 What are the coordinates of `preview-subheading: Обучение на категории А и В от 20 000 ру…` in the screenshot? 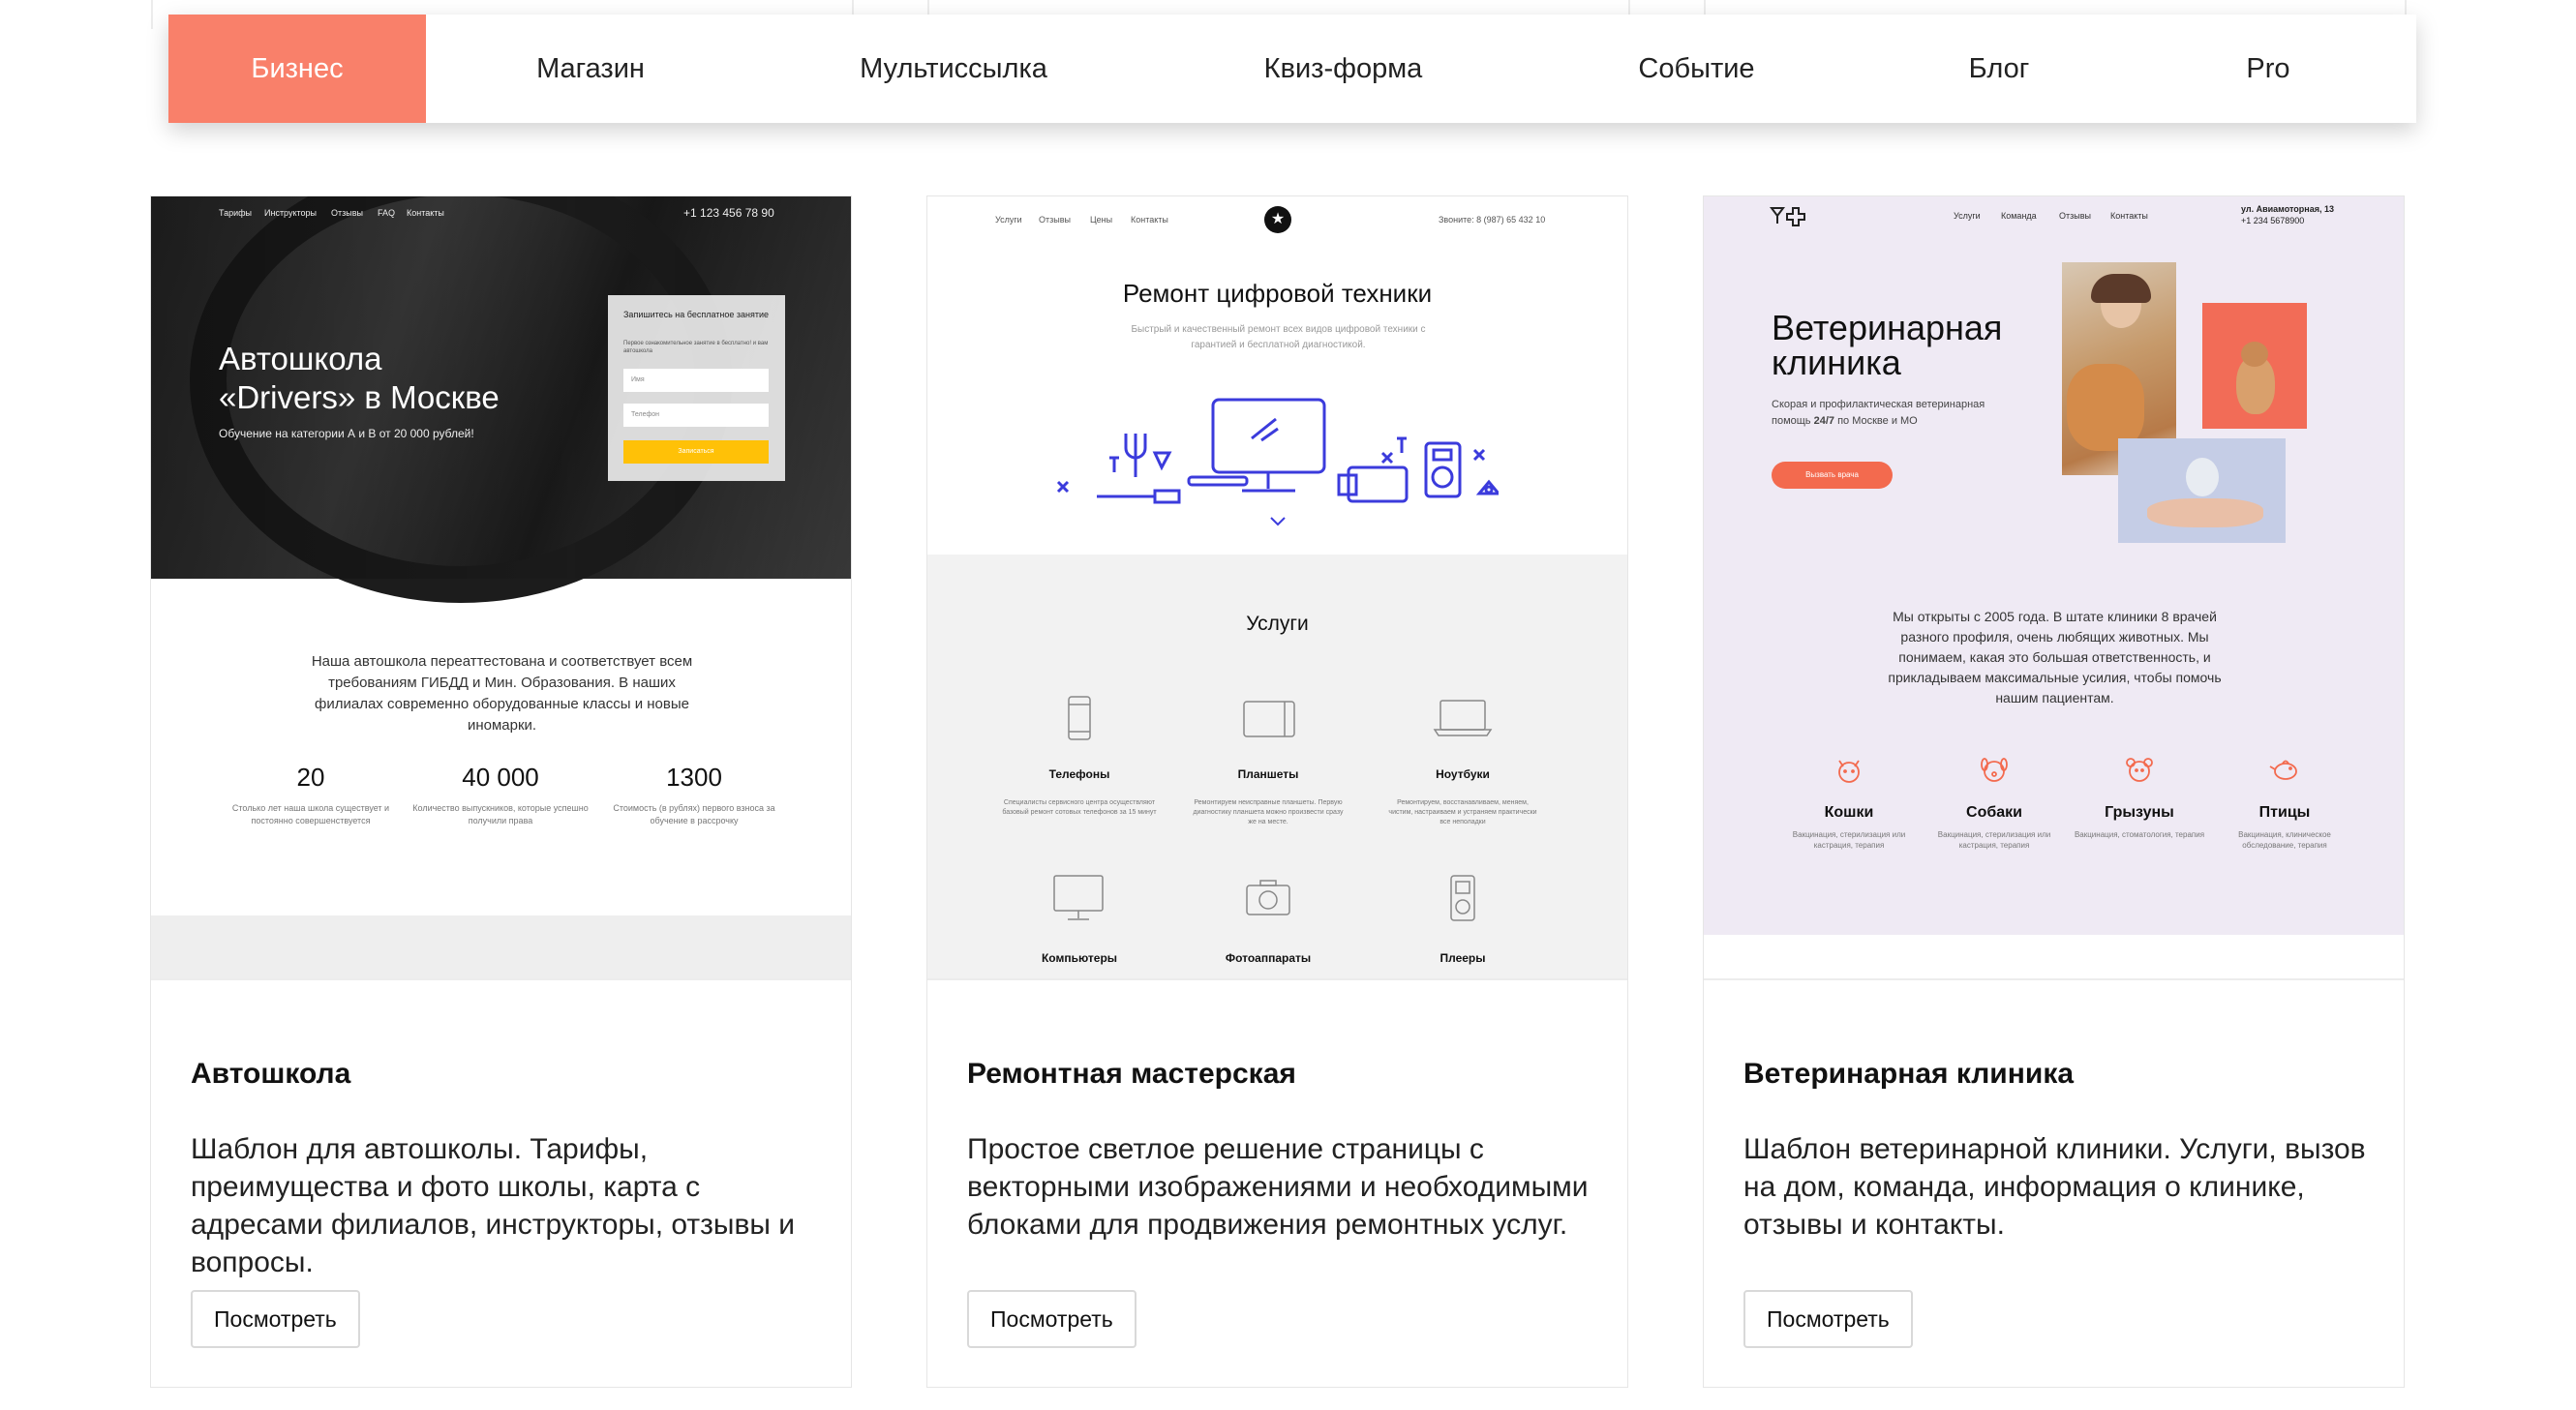 It's located at (346, 434).